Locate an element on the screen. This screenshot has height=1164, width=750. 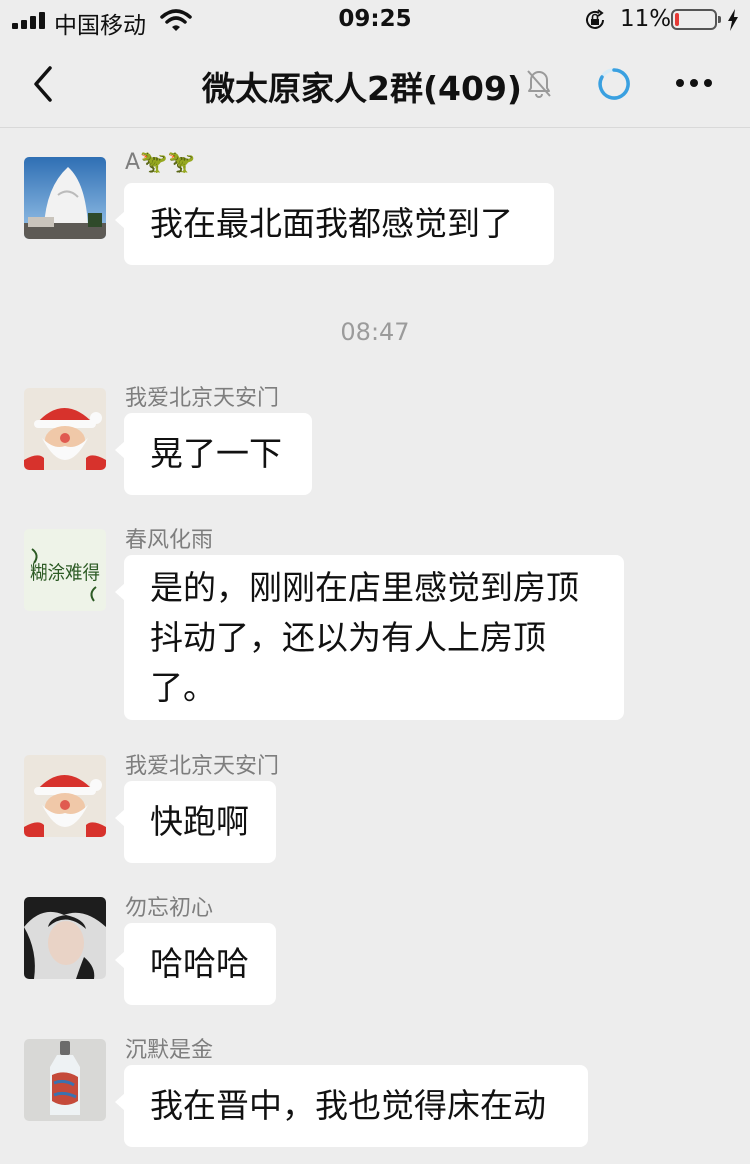
battery-icon is located at coordinates (696, 19).